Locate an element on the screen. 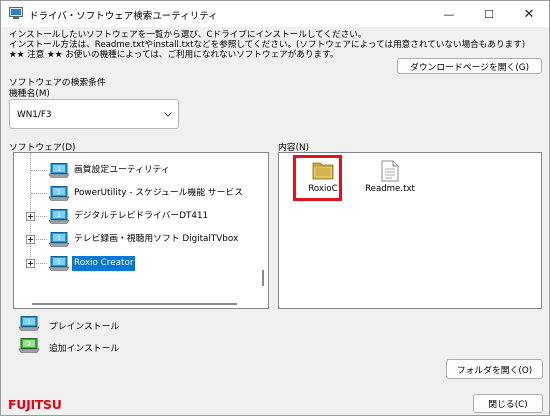 Image resolution: width=550 pixels, height=416 pixels. close-button: 閉じる(C) is located at coordinates (508, 403).